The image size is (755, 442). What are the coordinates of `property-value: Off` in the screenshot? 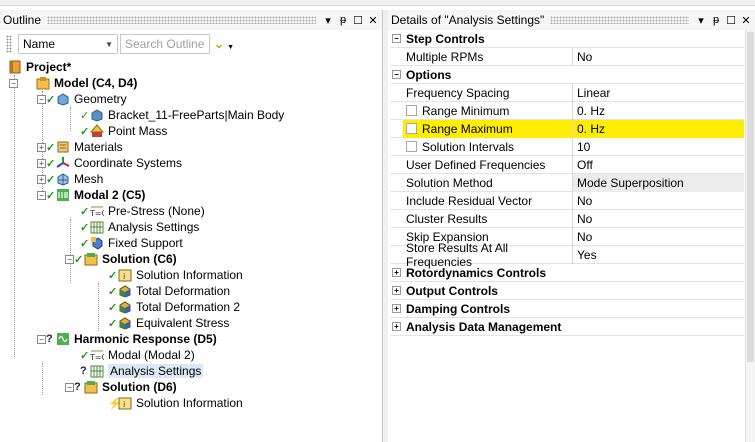 It's located at (658, 165).